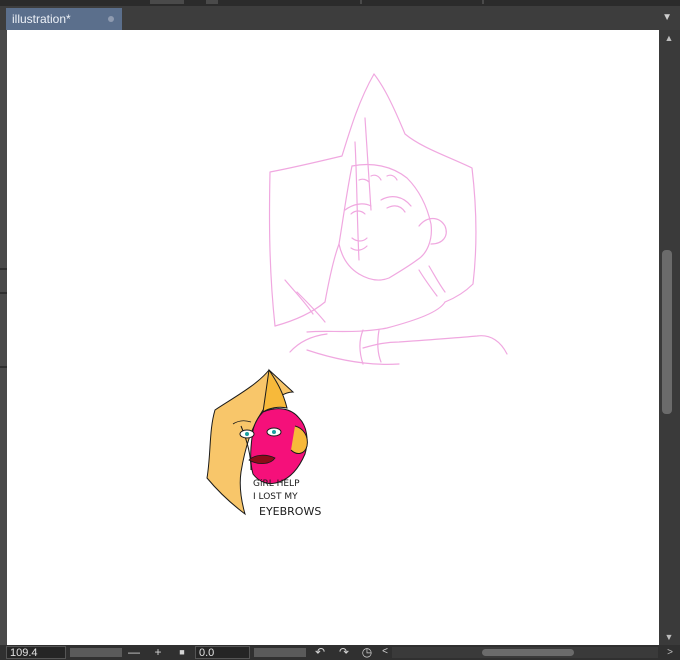 This screenshot has width=680, height=660. Describe the element at coordinates (358, 209) in the screenshot. I see `eye-left` at that location.